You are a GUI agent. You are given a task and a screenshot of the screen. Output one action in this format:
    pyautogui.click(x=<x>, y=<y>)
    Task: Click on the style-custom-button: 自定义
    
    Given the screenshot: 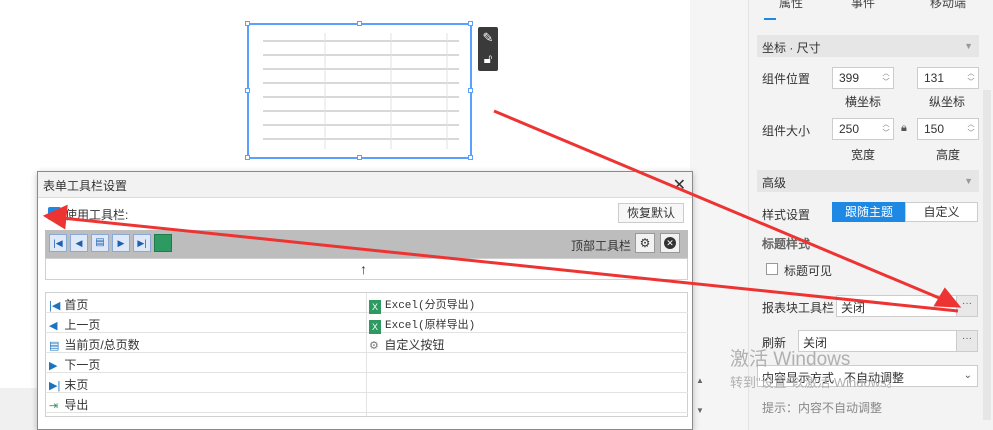 What is the action you would take?
    pyautogui.click(x=941, y=212)
    